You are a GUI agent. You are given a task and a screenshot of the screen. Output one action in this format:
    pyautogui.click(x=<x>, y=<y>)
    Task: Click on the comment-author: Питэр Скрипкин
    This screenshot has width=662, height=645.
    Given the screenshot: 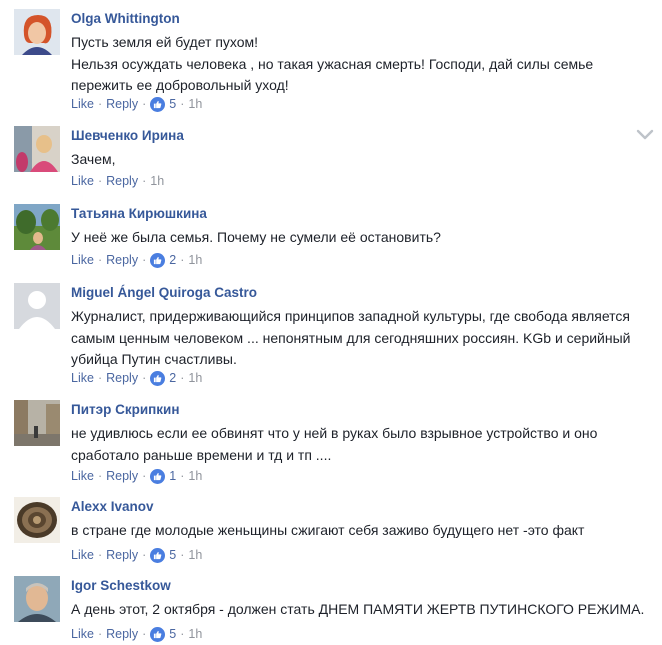 What is the action you would take?
    pyautogui.click(x=125, y=409)
    